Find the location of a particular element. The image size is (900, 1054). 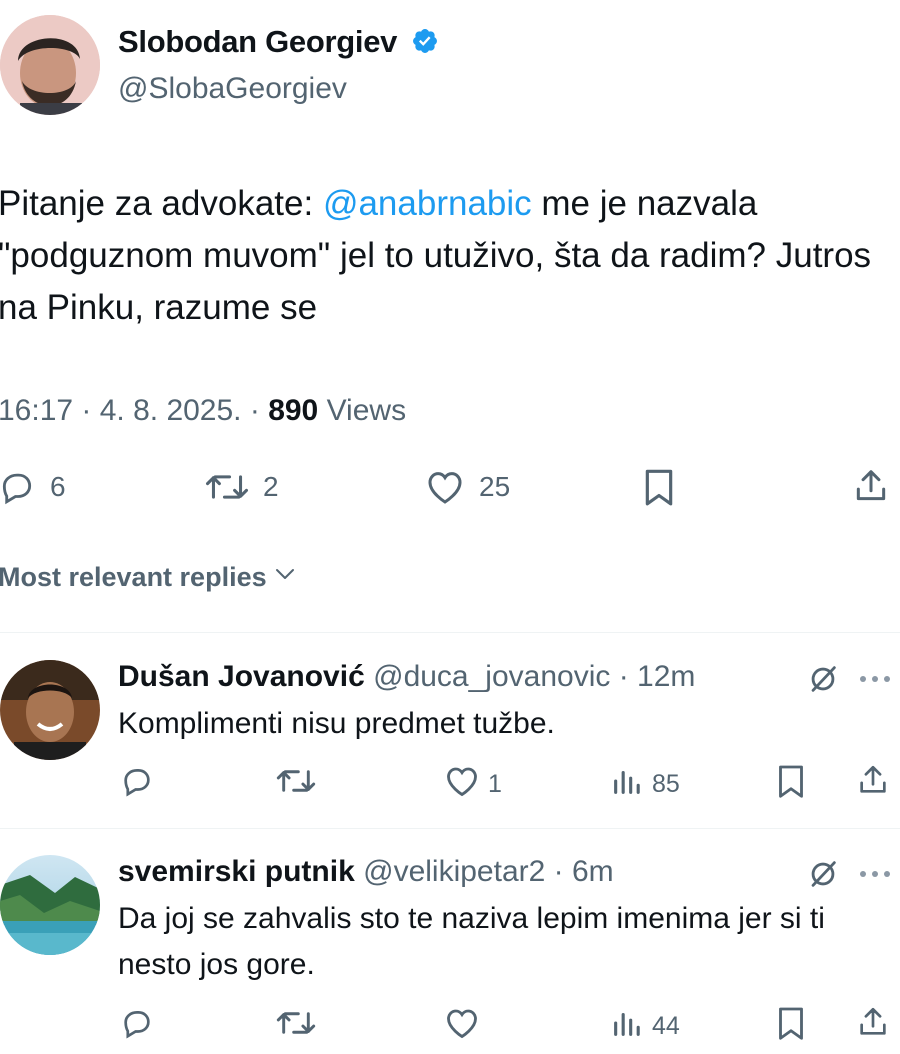

retweet-count: 2 is located at coordinates (271, 486).